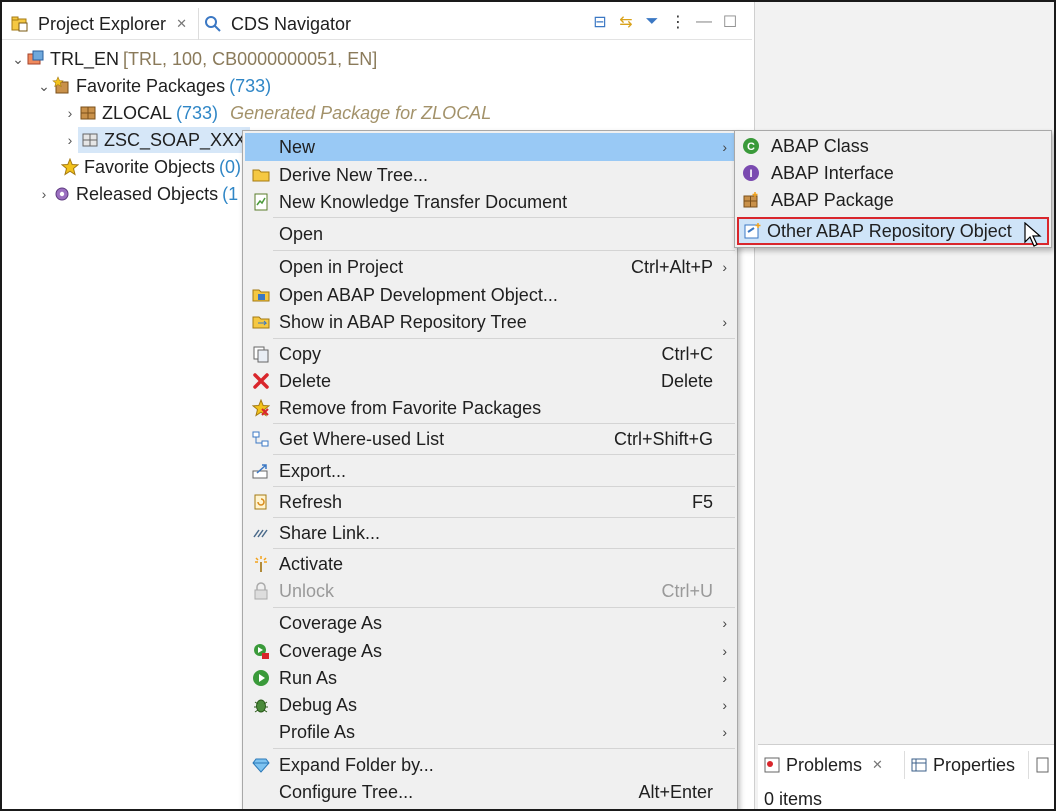 The width and height of the screenshot is (1056, 811). I want to click on menu-item-show-in-abap-repository-tree: Show in ABAP Repository Tree ›, so click(490, 322).